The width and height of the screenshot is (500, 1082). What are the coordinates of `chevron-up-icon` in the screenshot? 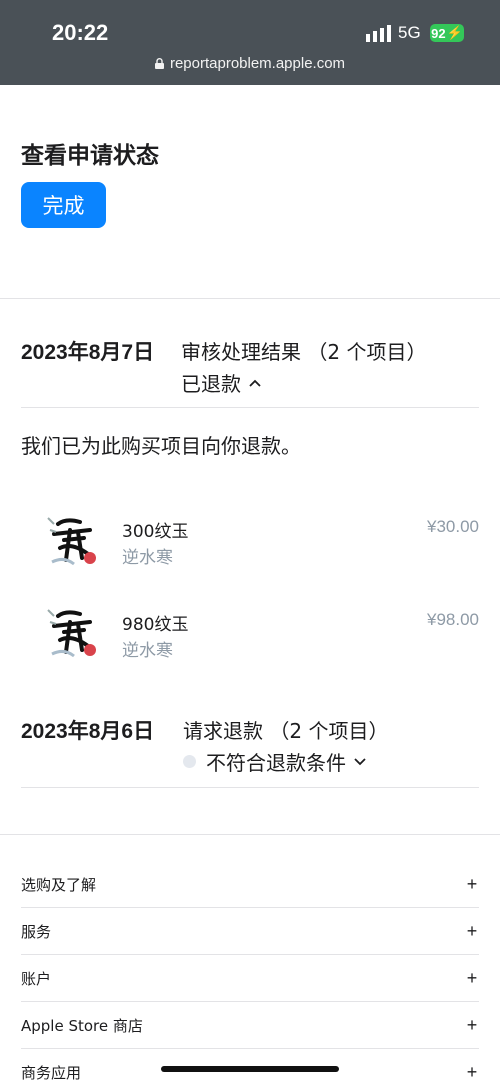 It's located at (255, 383).